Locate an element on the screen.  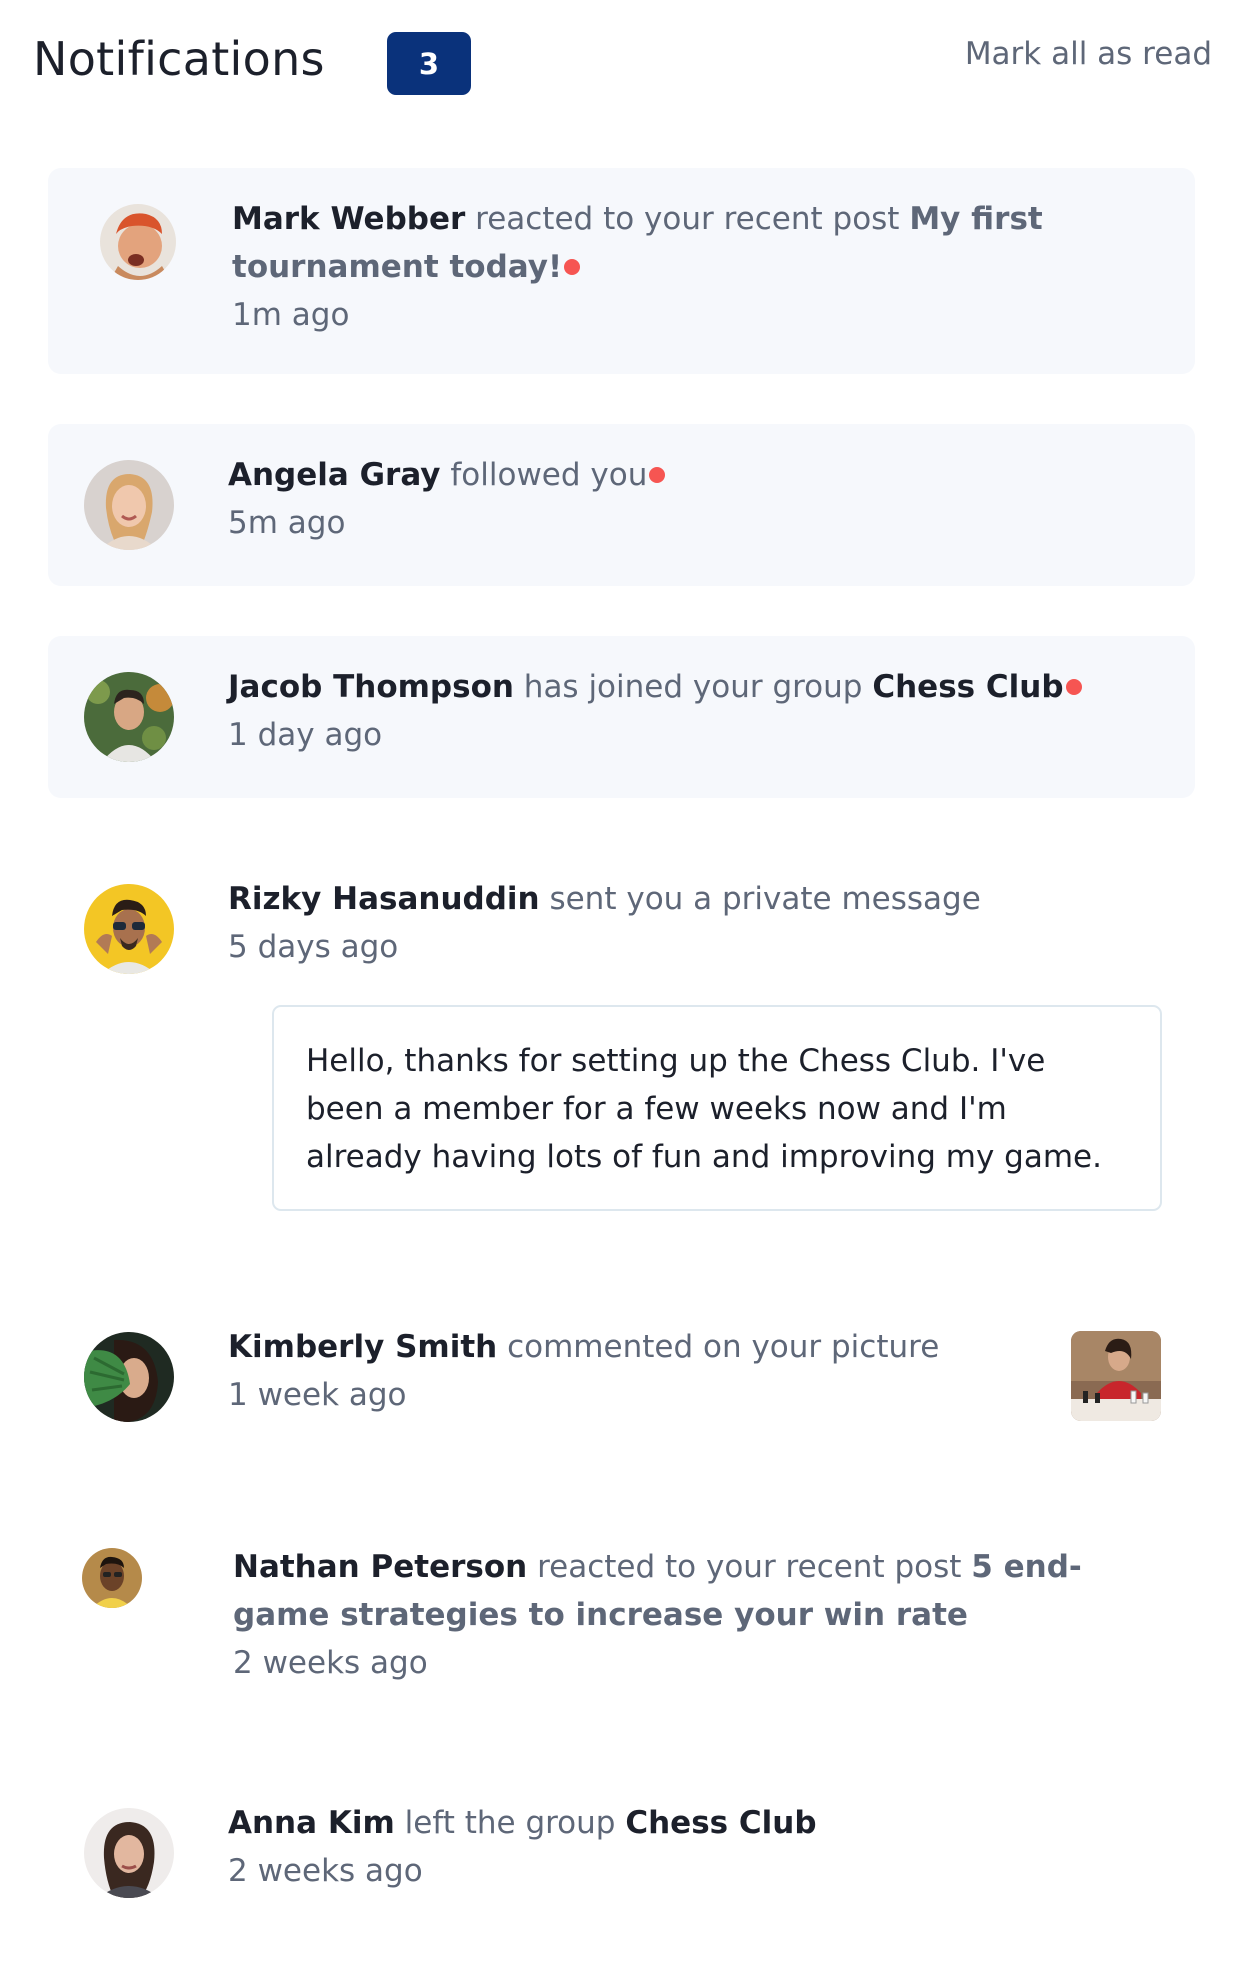
notification-time: 1 week ago is located at coordinates (317, 1395).